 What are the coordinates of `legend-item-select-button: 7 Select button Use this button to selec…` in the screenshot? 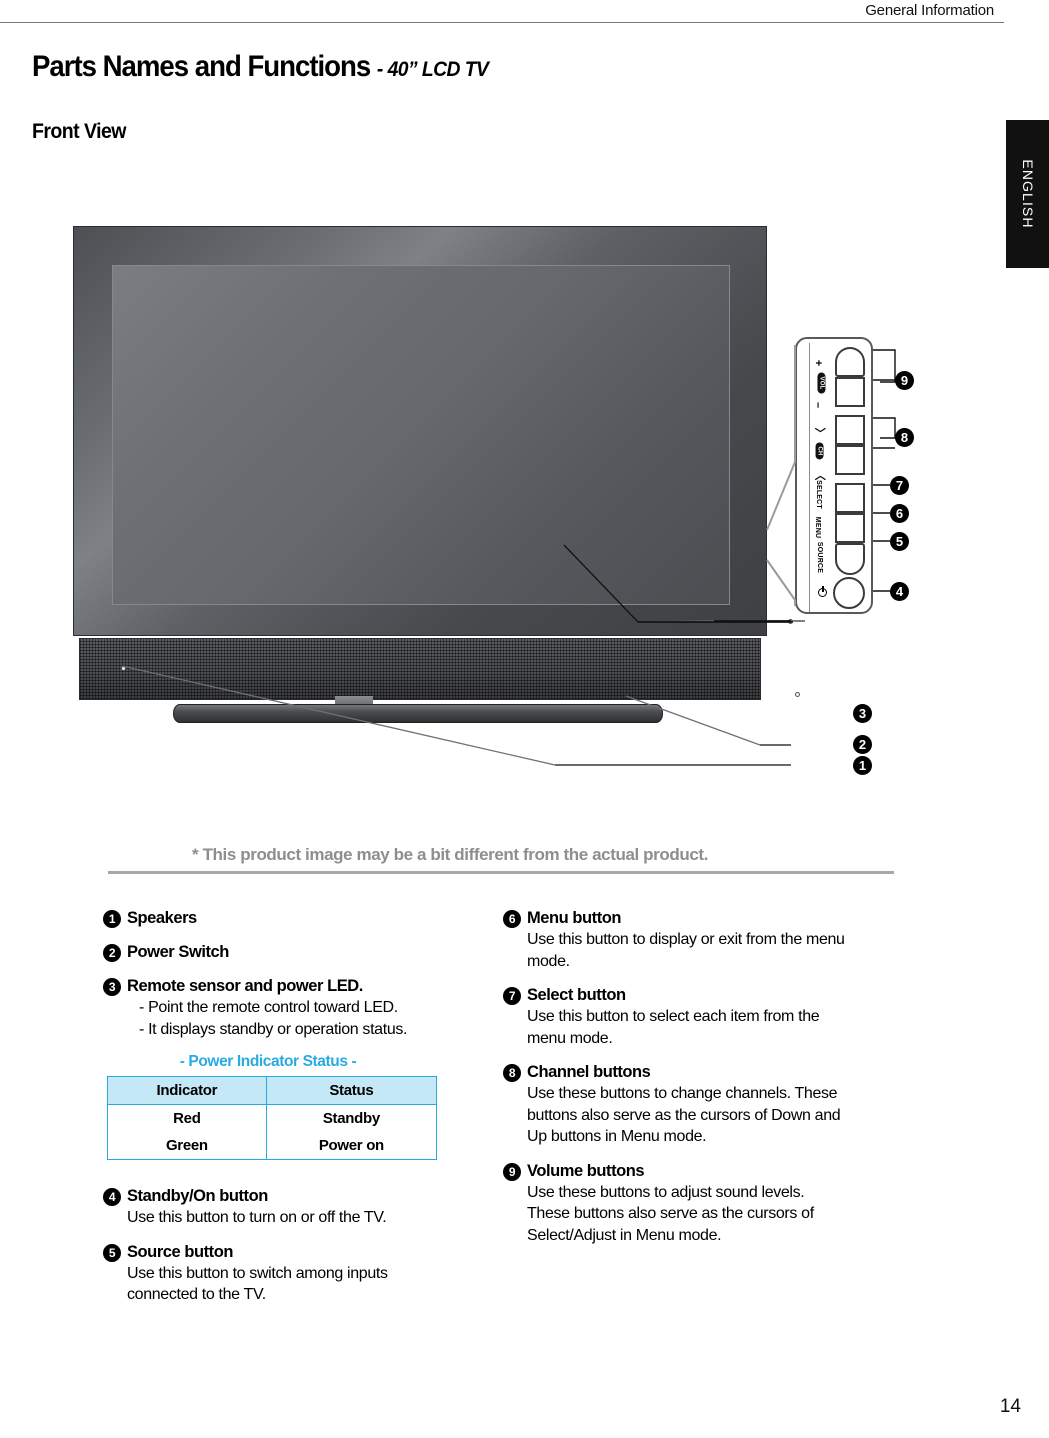 It's located at (708, 1017).